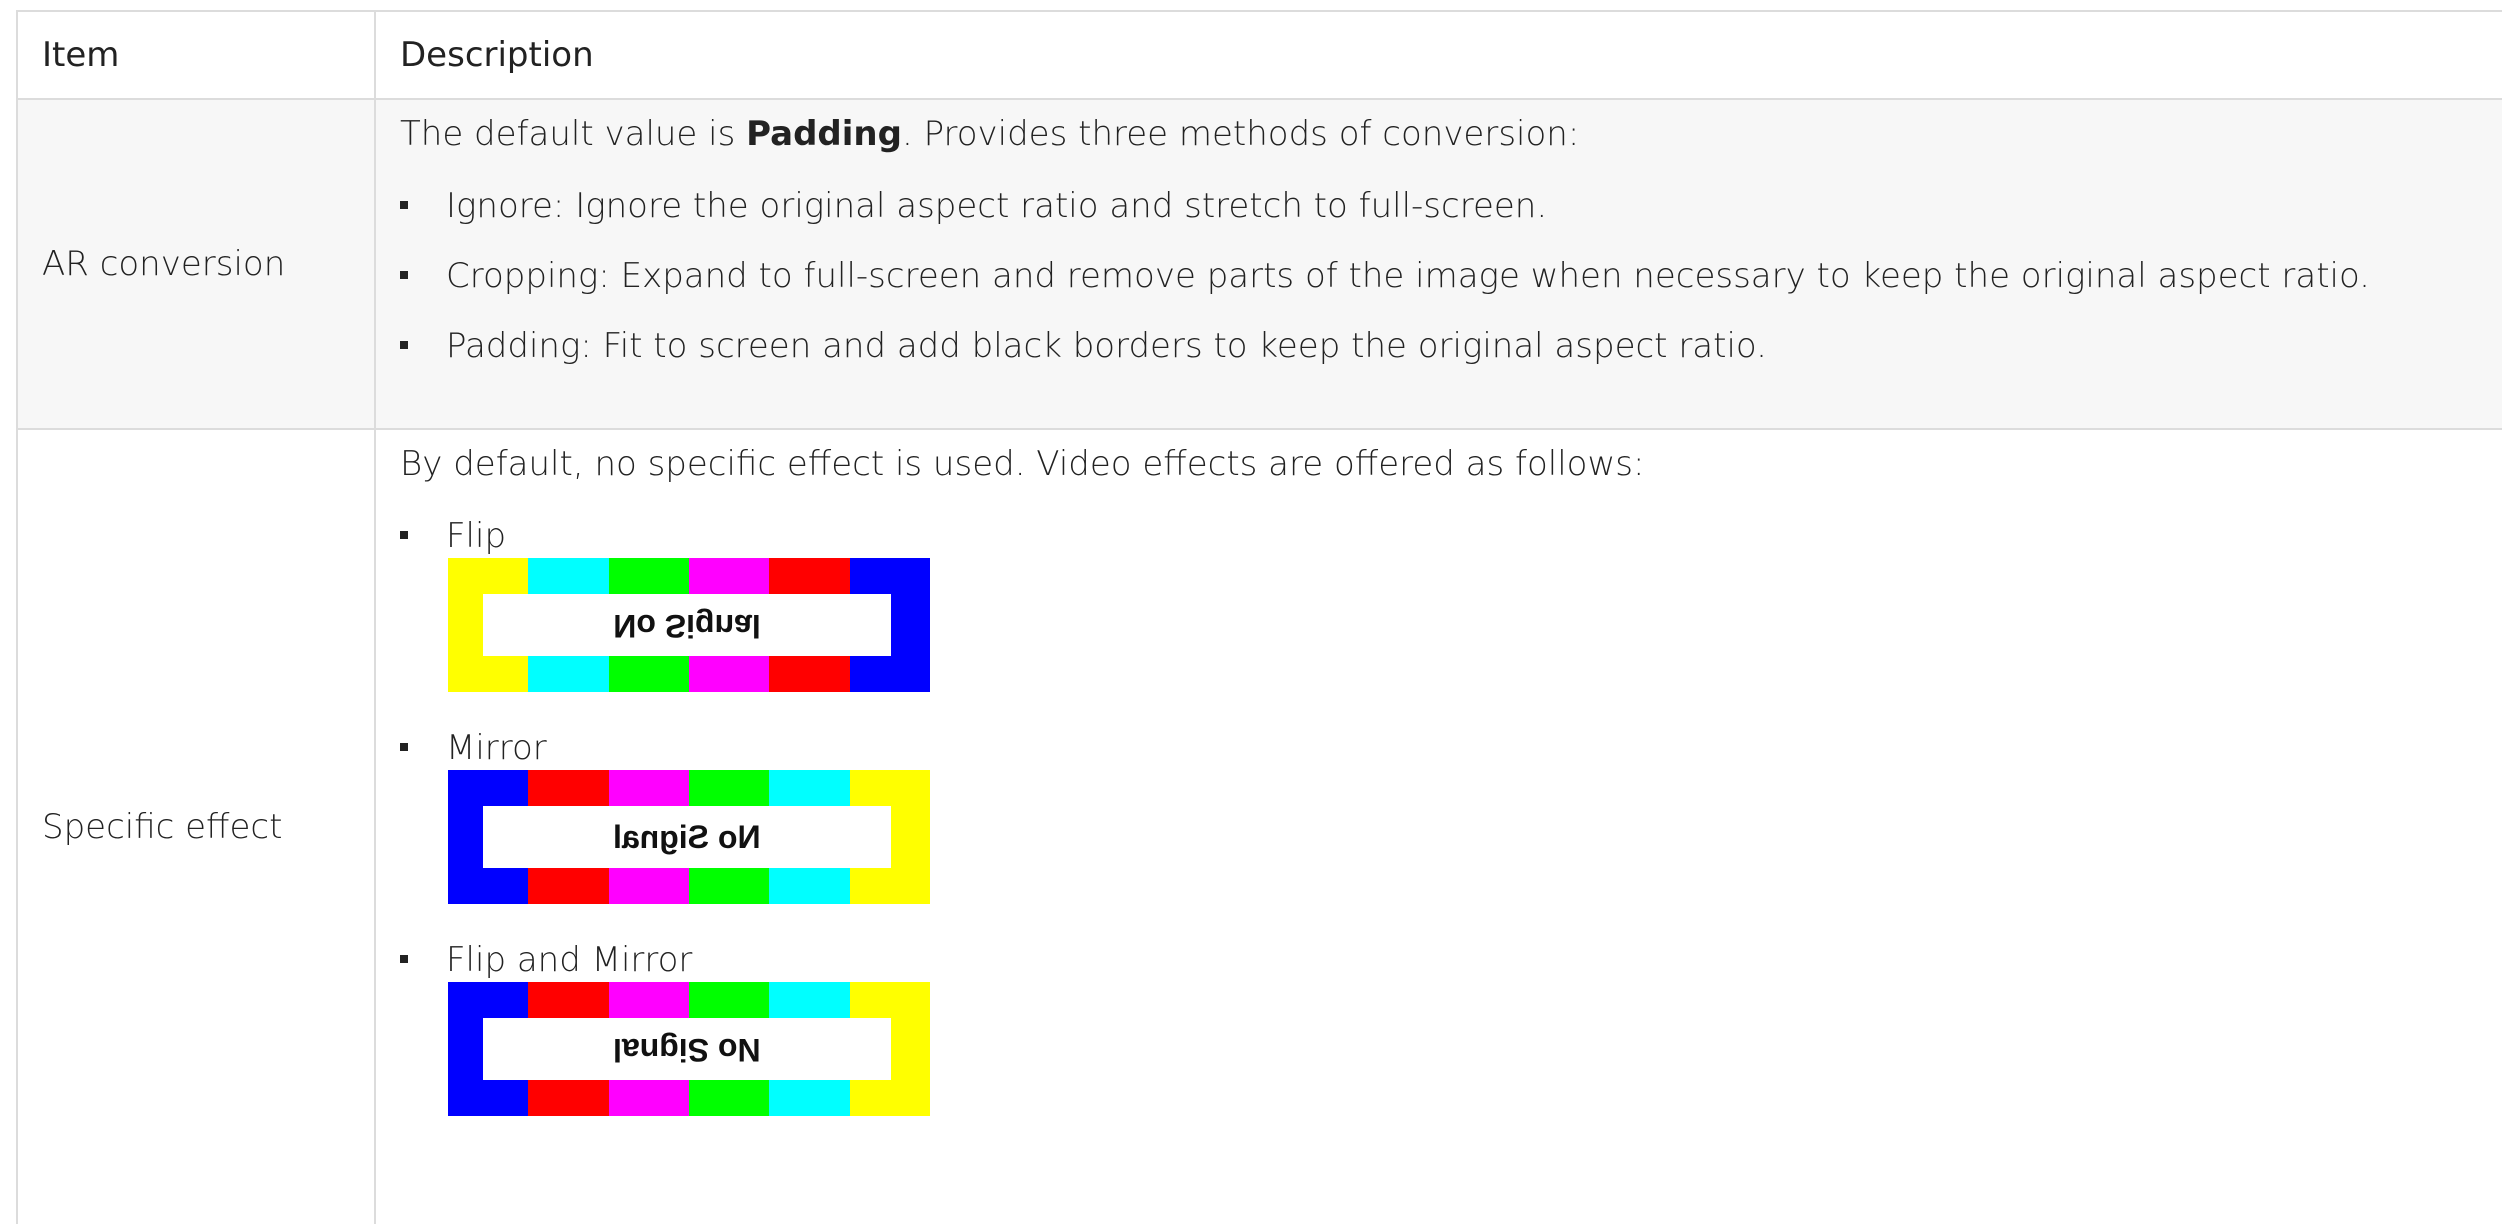  Describe the element at coordinates (497, 55) in the screenshot. I see `header-description: Description` at that location.